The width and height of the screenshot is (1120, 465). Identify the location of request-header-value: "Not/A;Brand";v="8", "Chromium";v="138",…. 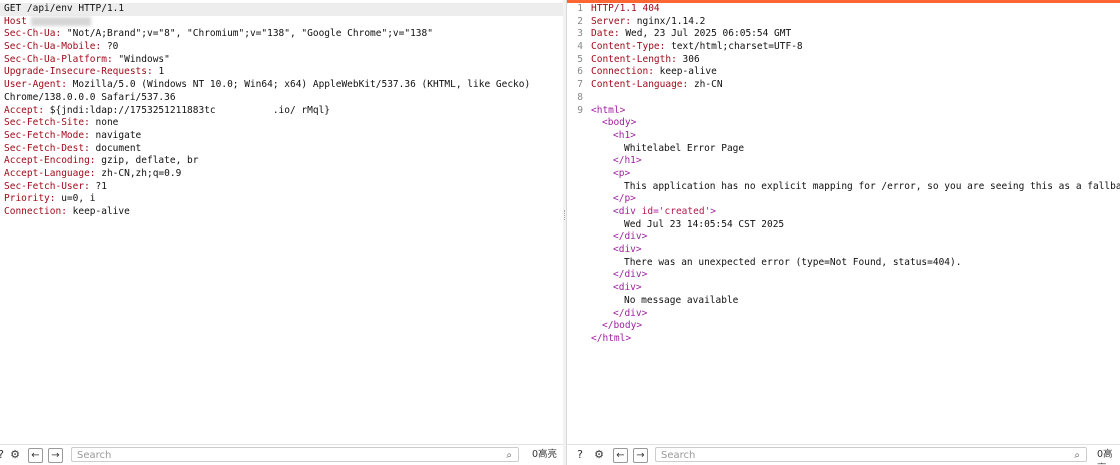
(247, 34).